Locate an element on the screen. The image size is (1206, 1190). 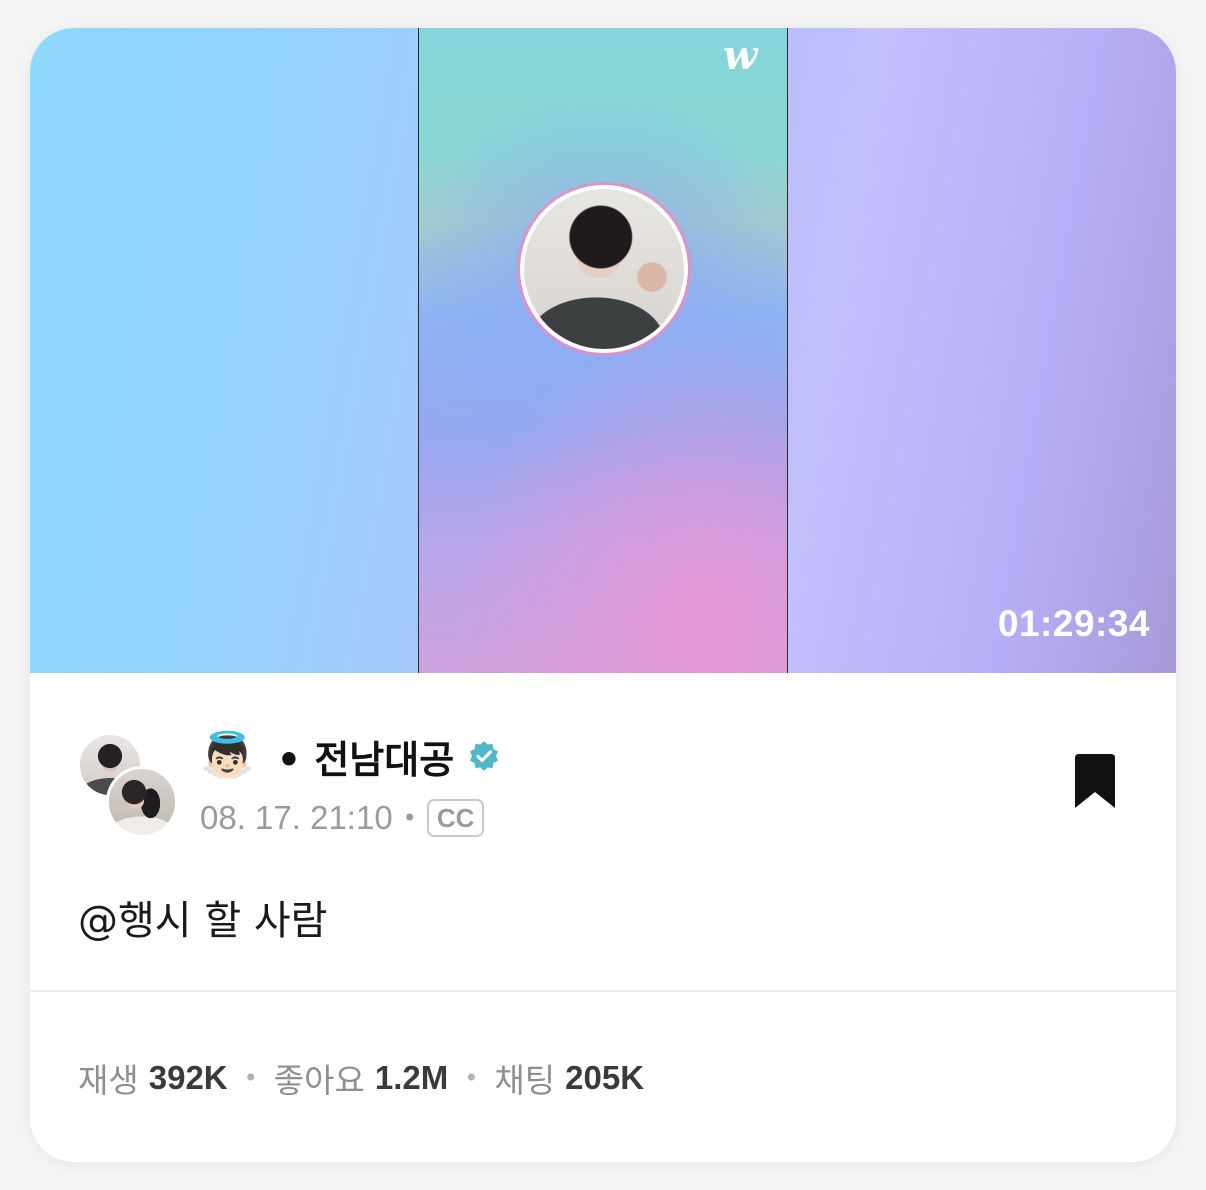
avatar is located at coordinates (142, 802).